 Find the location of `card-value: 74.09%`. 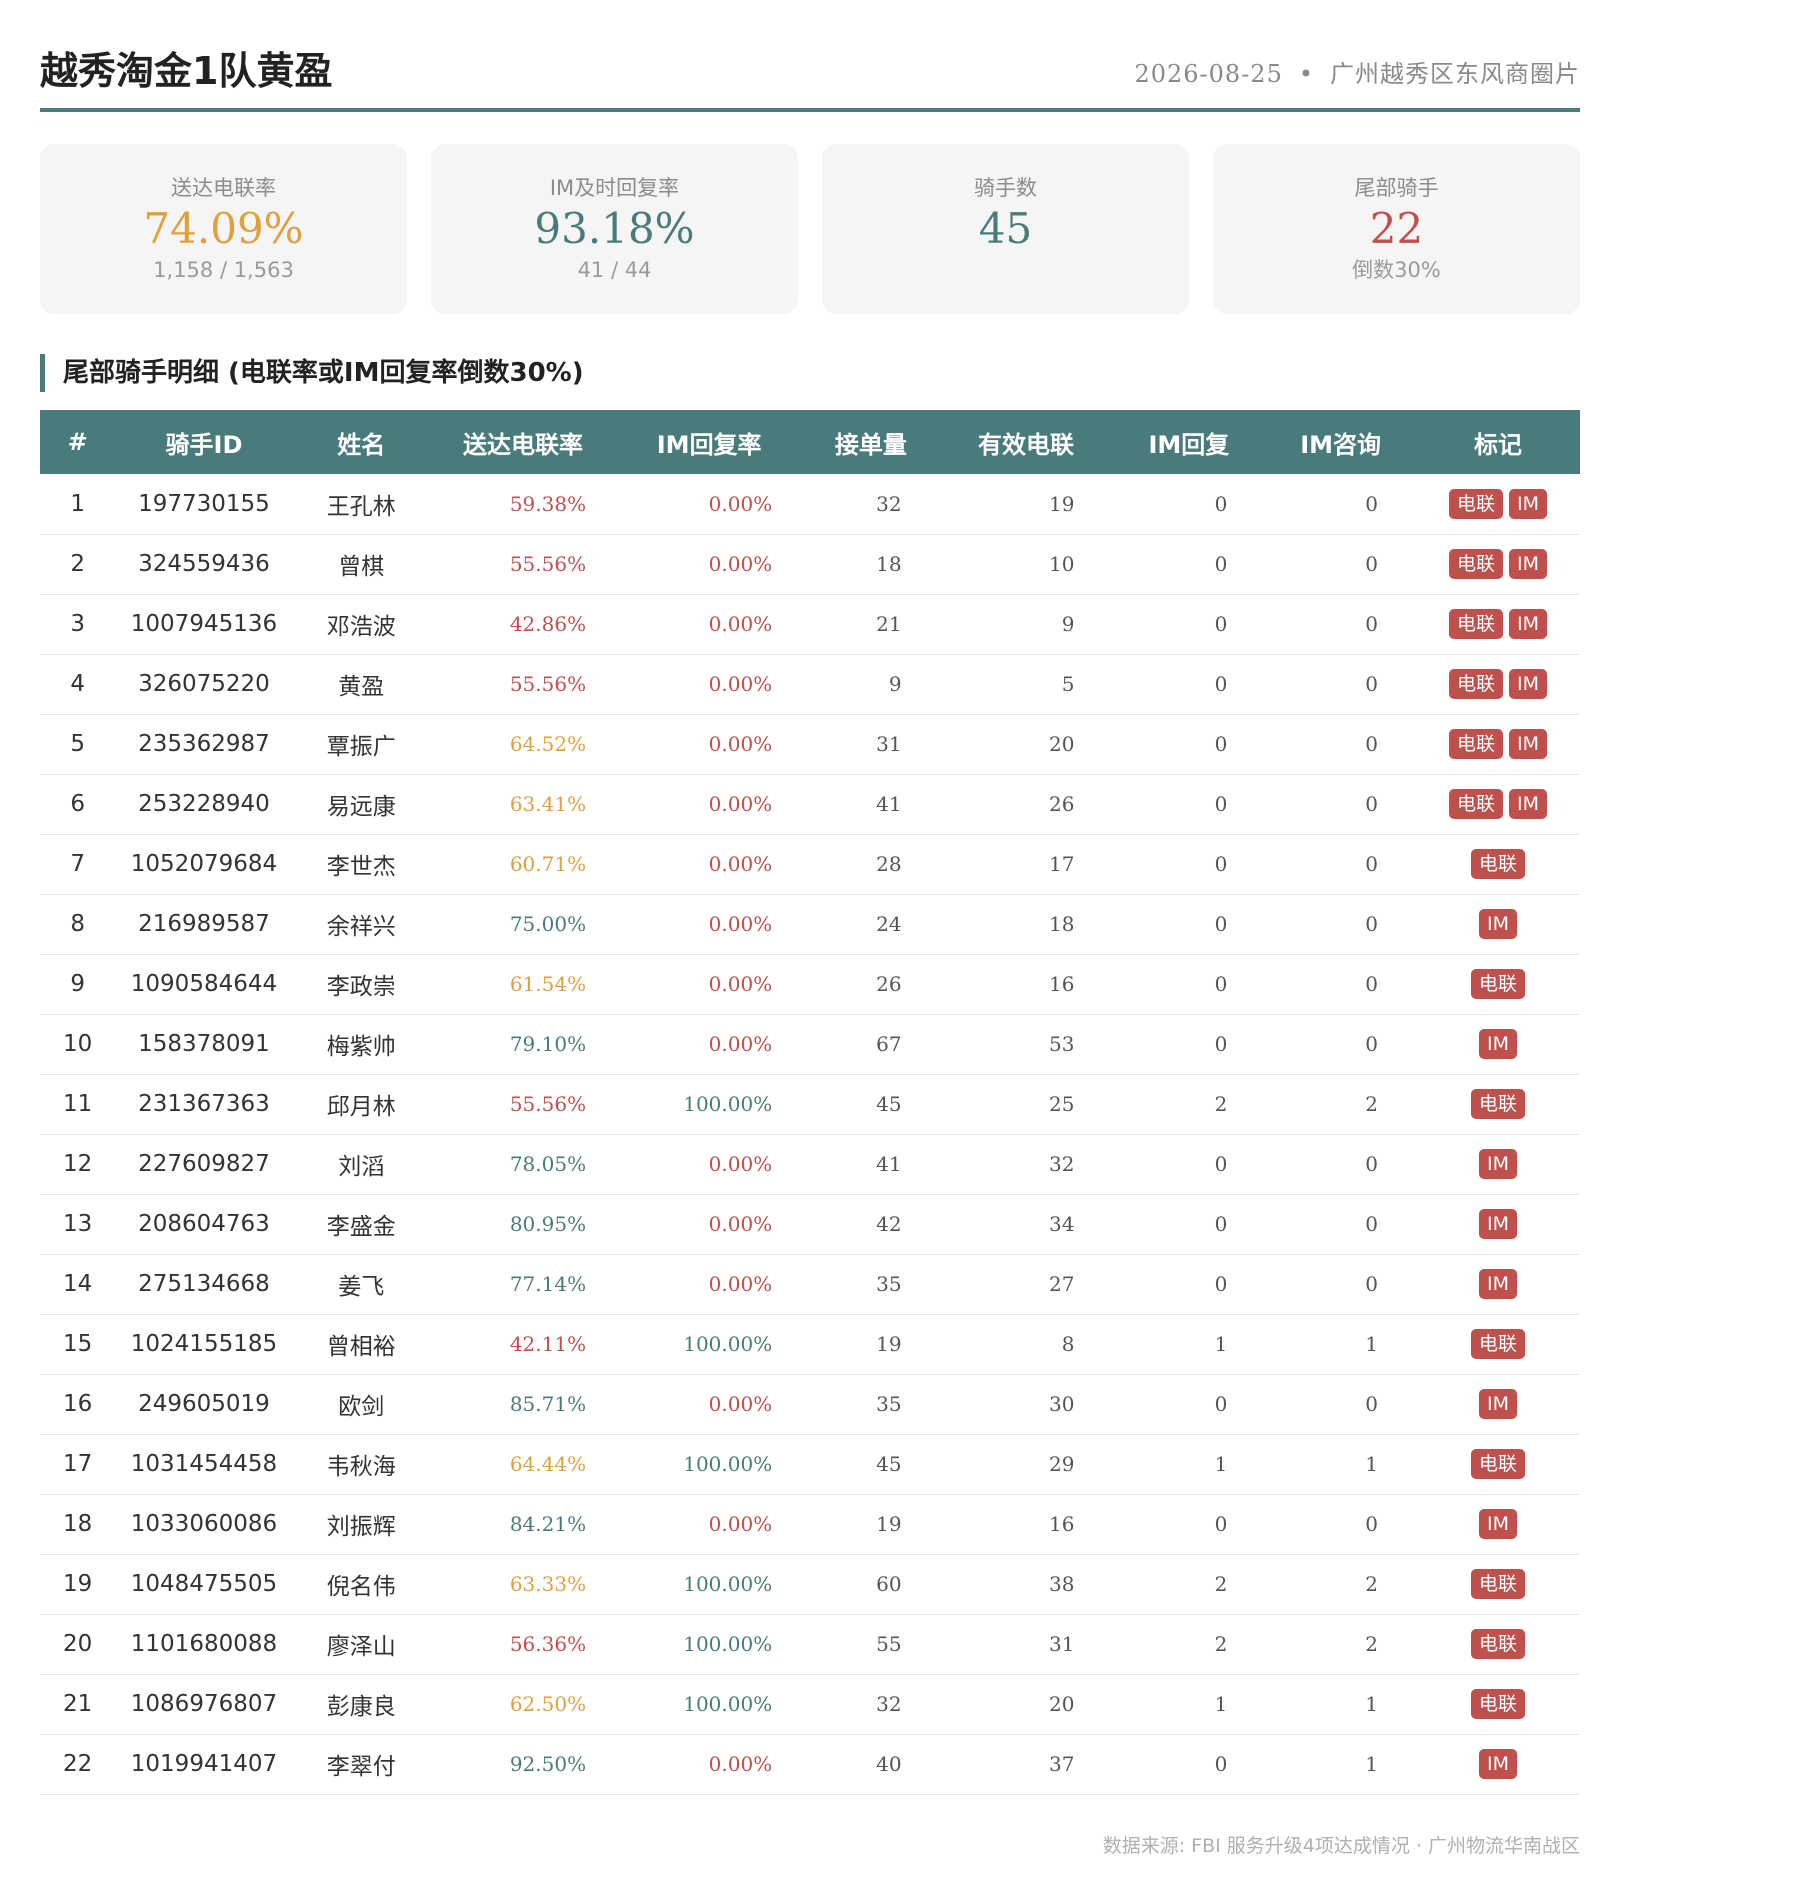

card-value: 74.09% is located at coordinates (223, 228).